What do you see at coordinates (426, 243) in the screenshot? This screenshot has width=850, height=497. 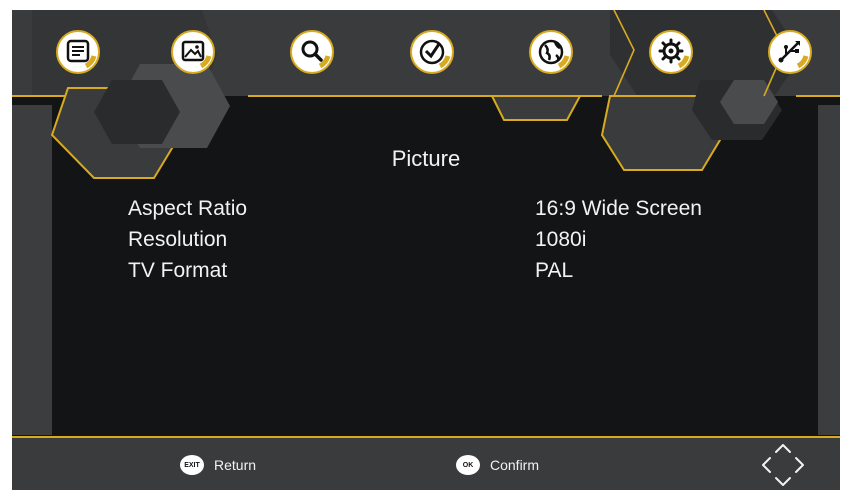 I see `setting-row-resolution: Resolution 1080i` at bounding box center [426, 243].